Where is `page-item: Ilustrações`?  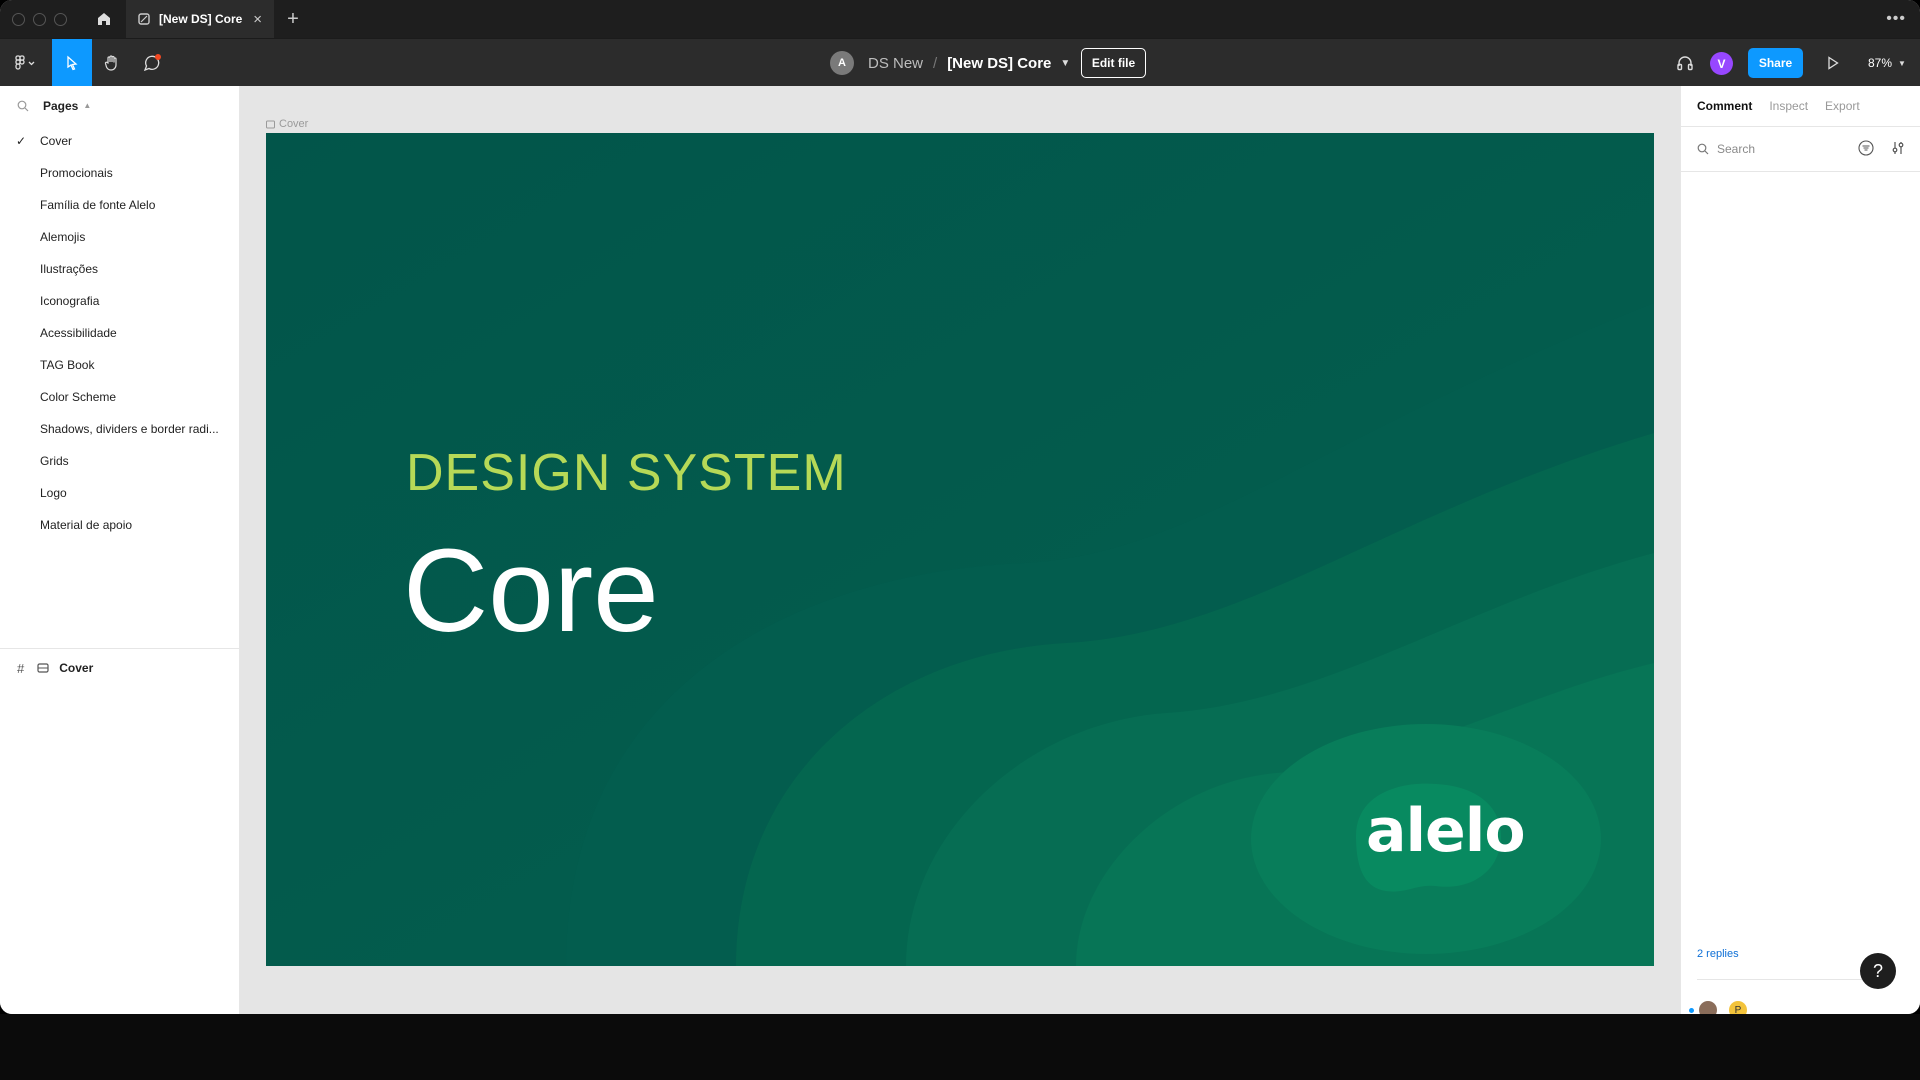
page-item: Ilustrações is located at coordinates (119, 269).